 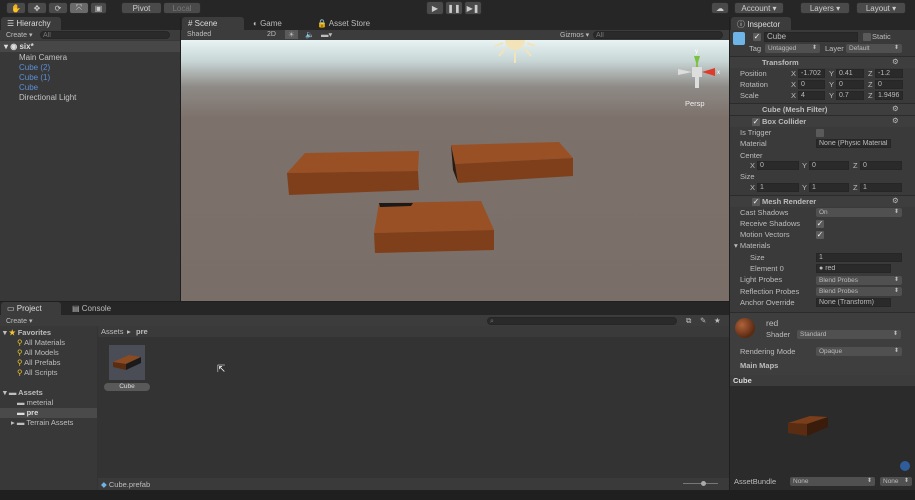 What do you see at coordinates (850, 84) in the screenshot?
I see `rotation-y: 0` at bounding box center [850, 84].